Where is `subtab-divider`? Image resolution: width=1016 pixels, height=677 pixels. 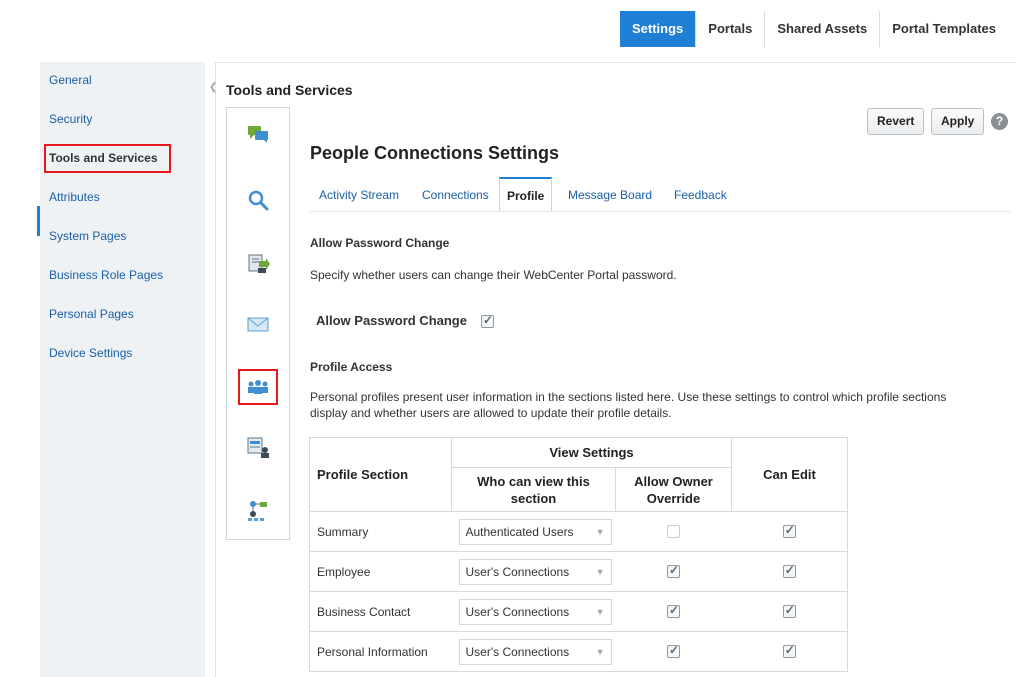 subtab-divider is located at coordinates (660, 211).